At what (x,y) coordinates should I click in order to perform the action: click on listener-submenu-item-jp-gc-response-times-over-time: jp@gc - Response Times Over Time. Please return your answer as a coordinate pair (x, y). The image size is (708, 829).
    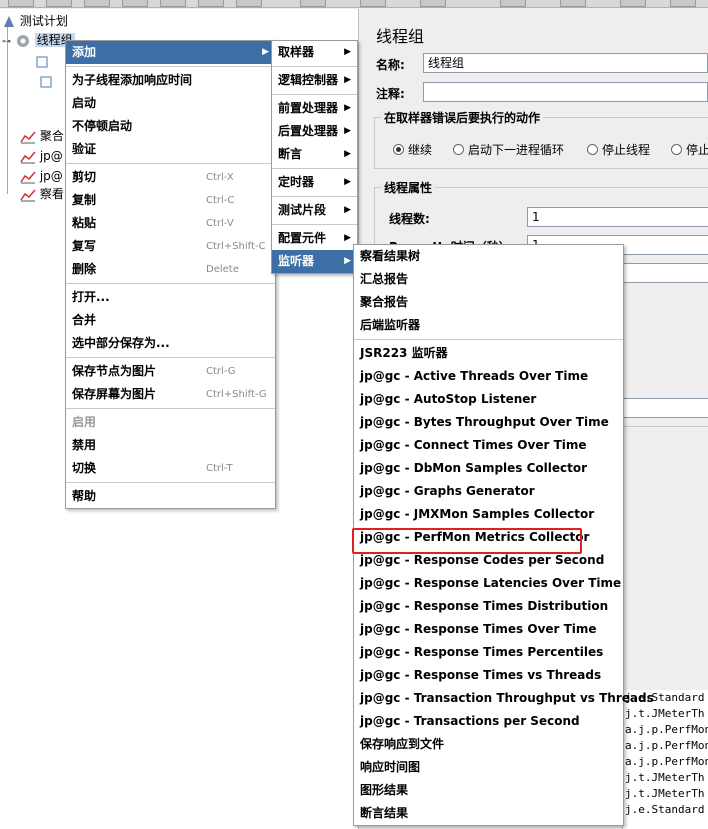
    Looking at the image, I should click on (488, 629).